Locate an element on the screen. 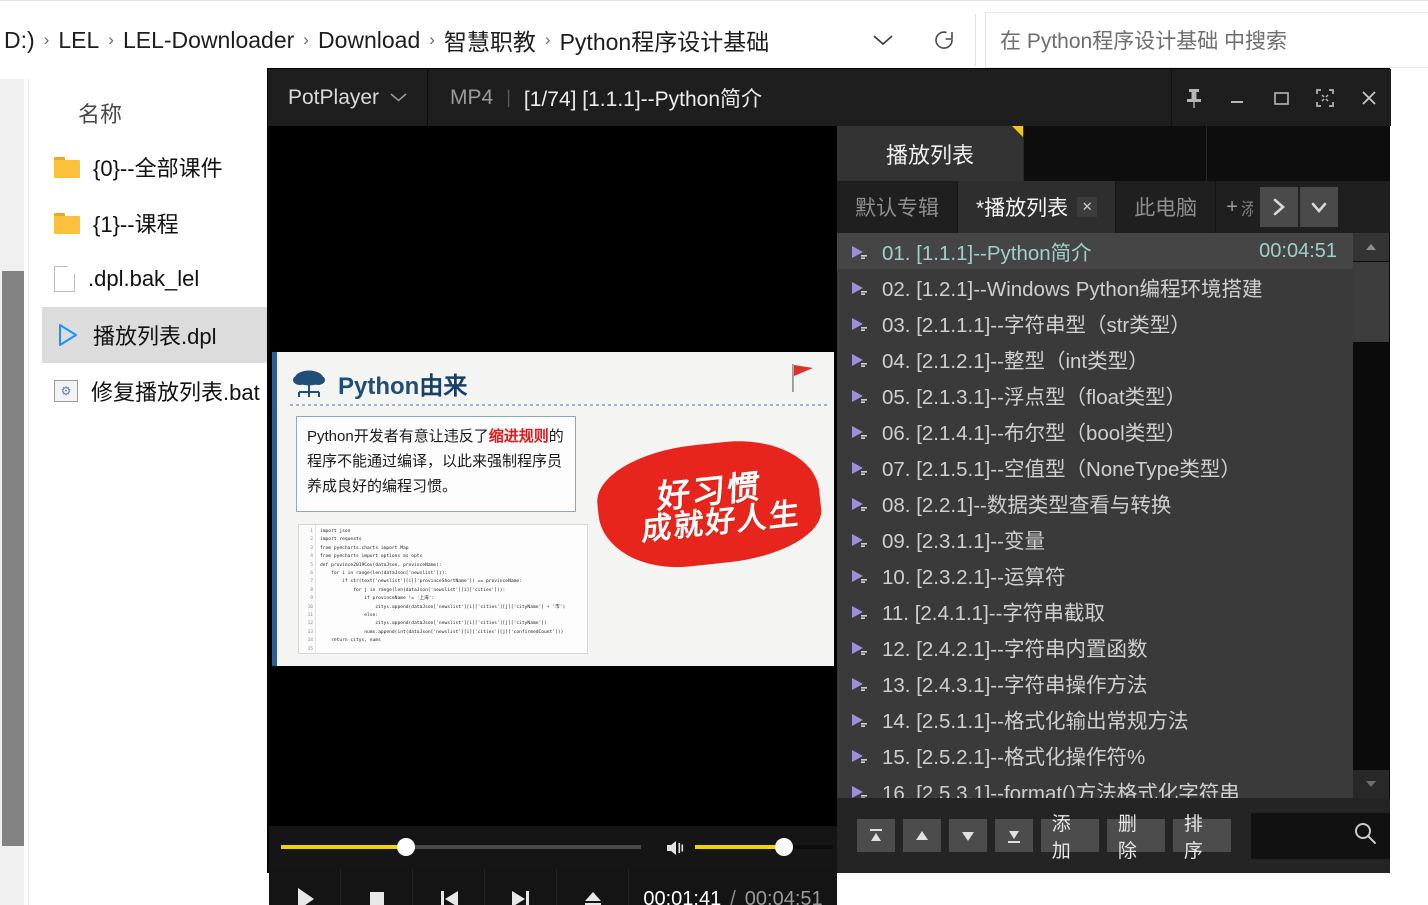  breadcrumb-item-lel: LEL is located at coordinates (78, 40).